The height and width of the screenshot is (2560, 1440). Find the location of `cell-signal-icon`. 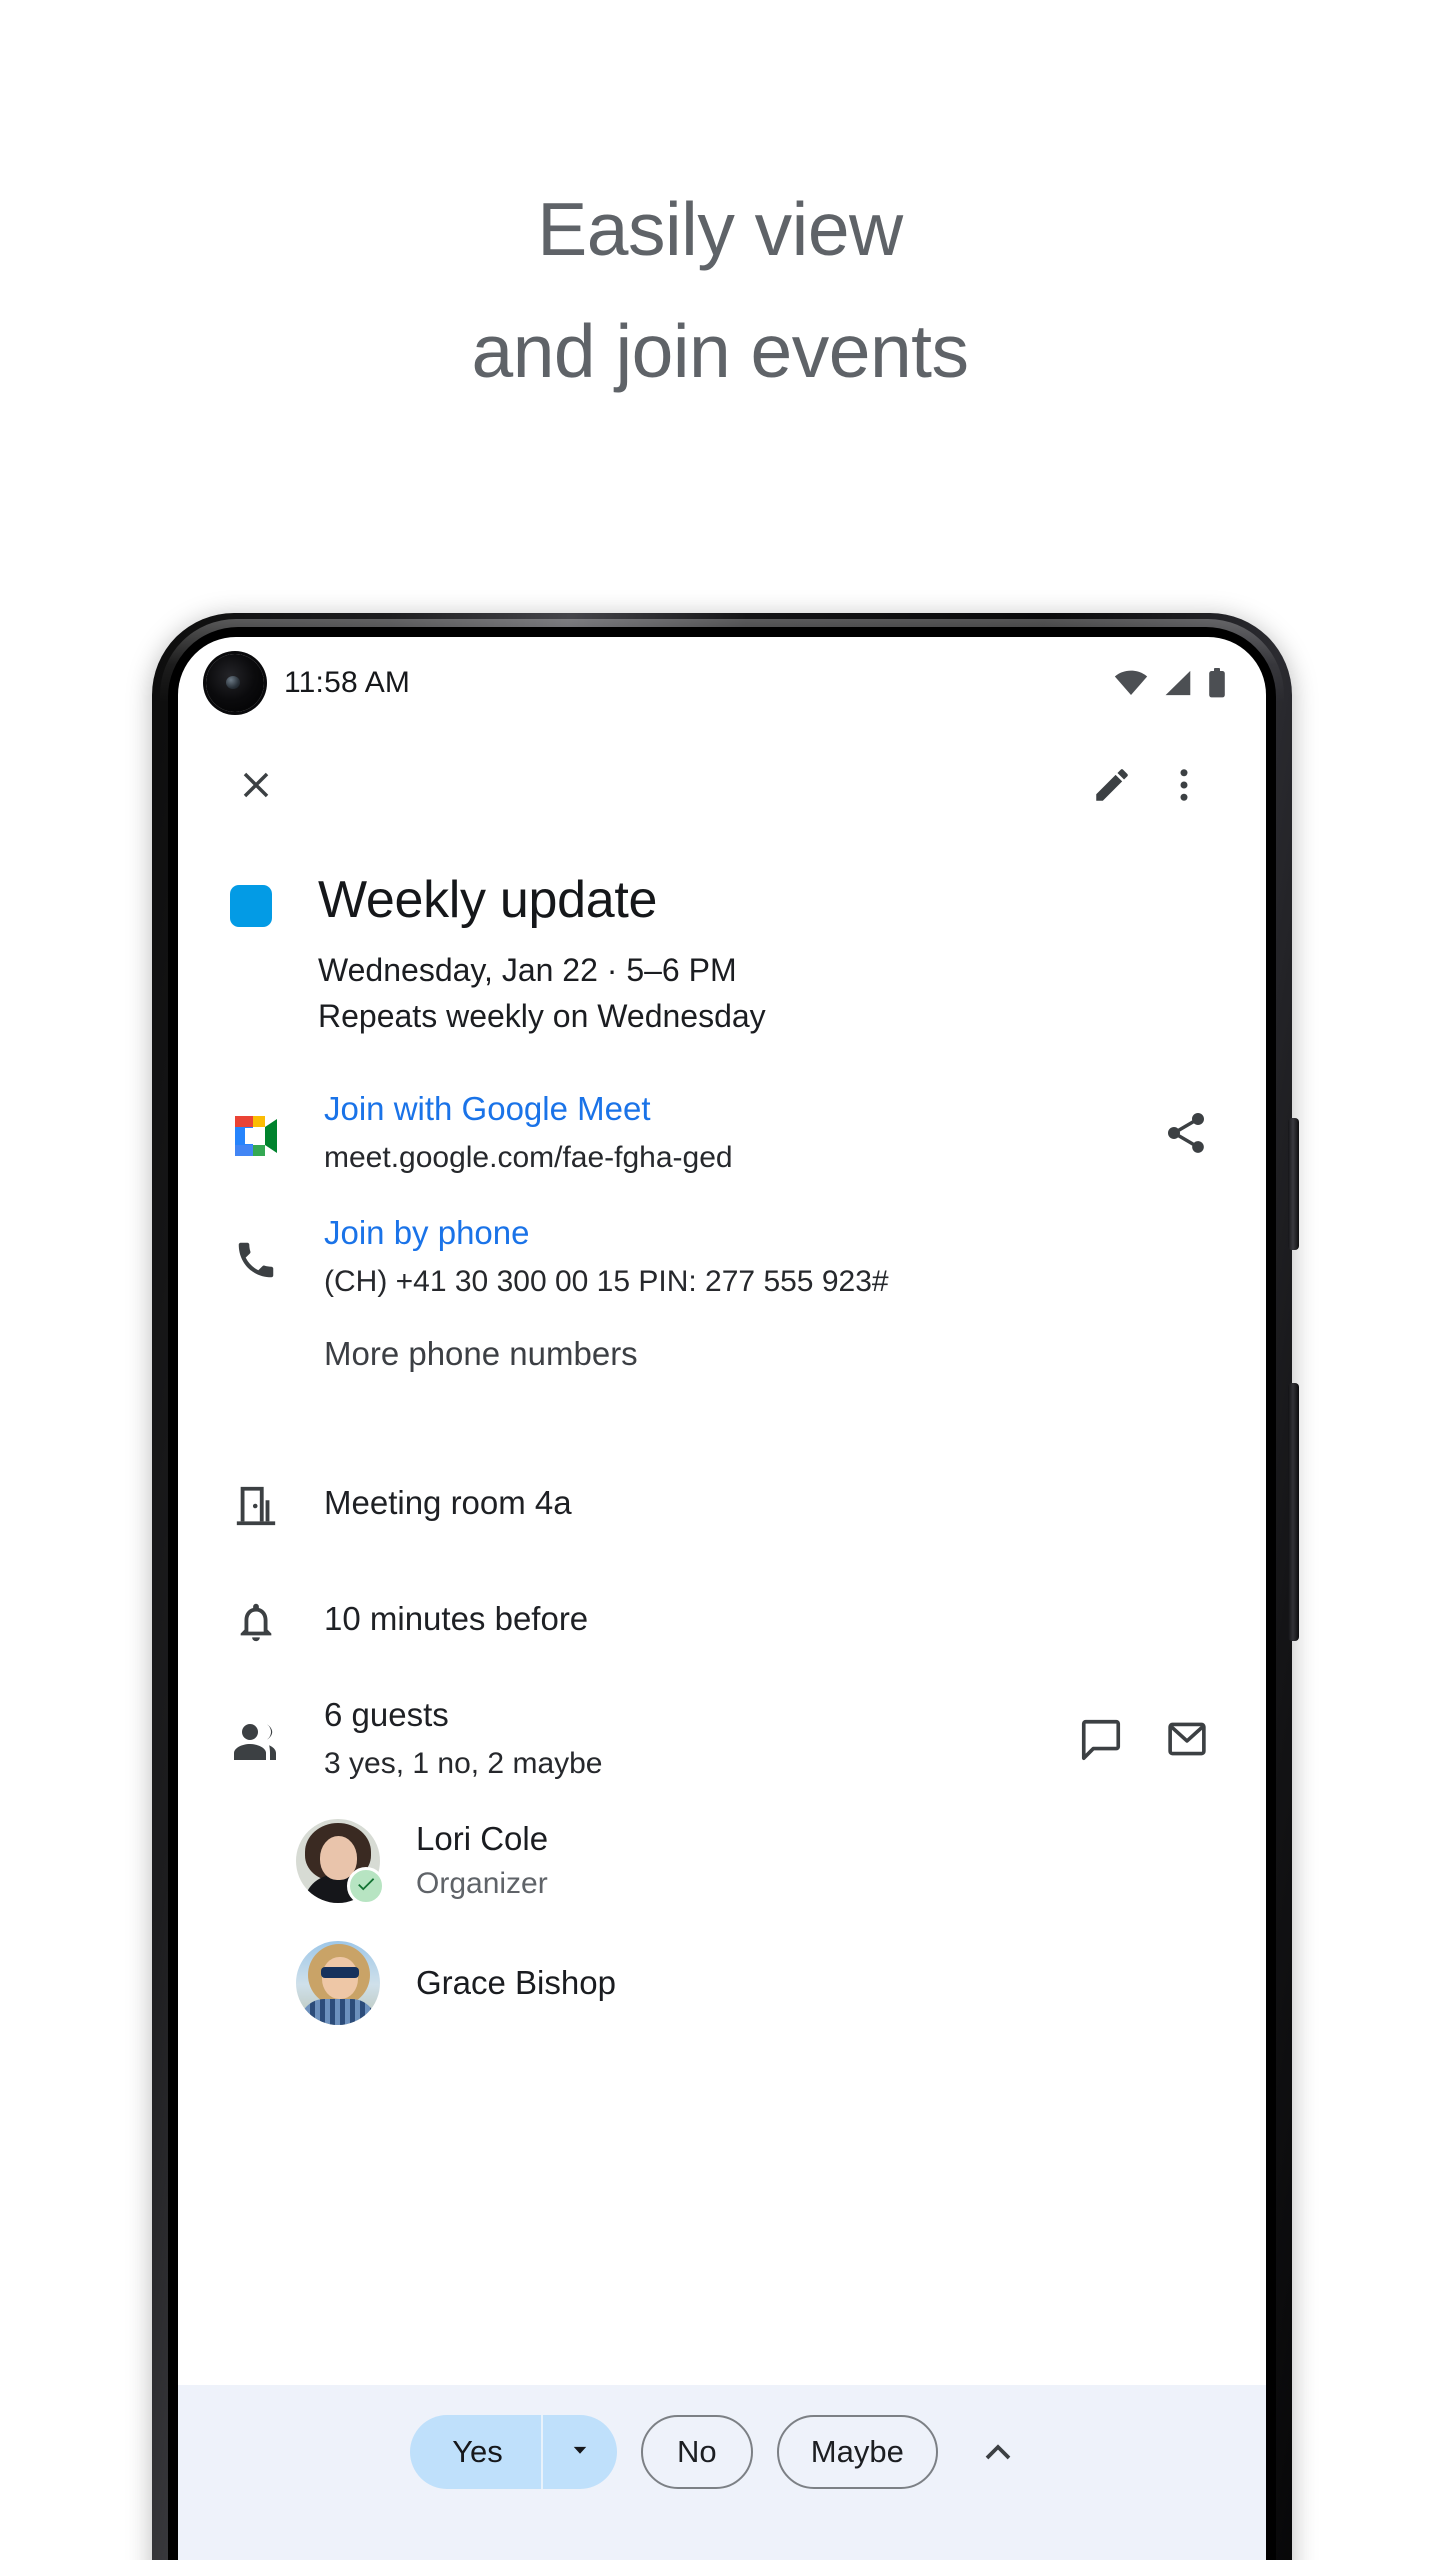

cell-signal-icon is located at coordinates (1178, 683).